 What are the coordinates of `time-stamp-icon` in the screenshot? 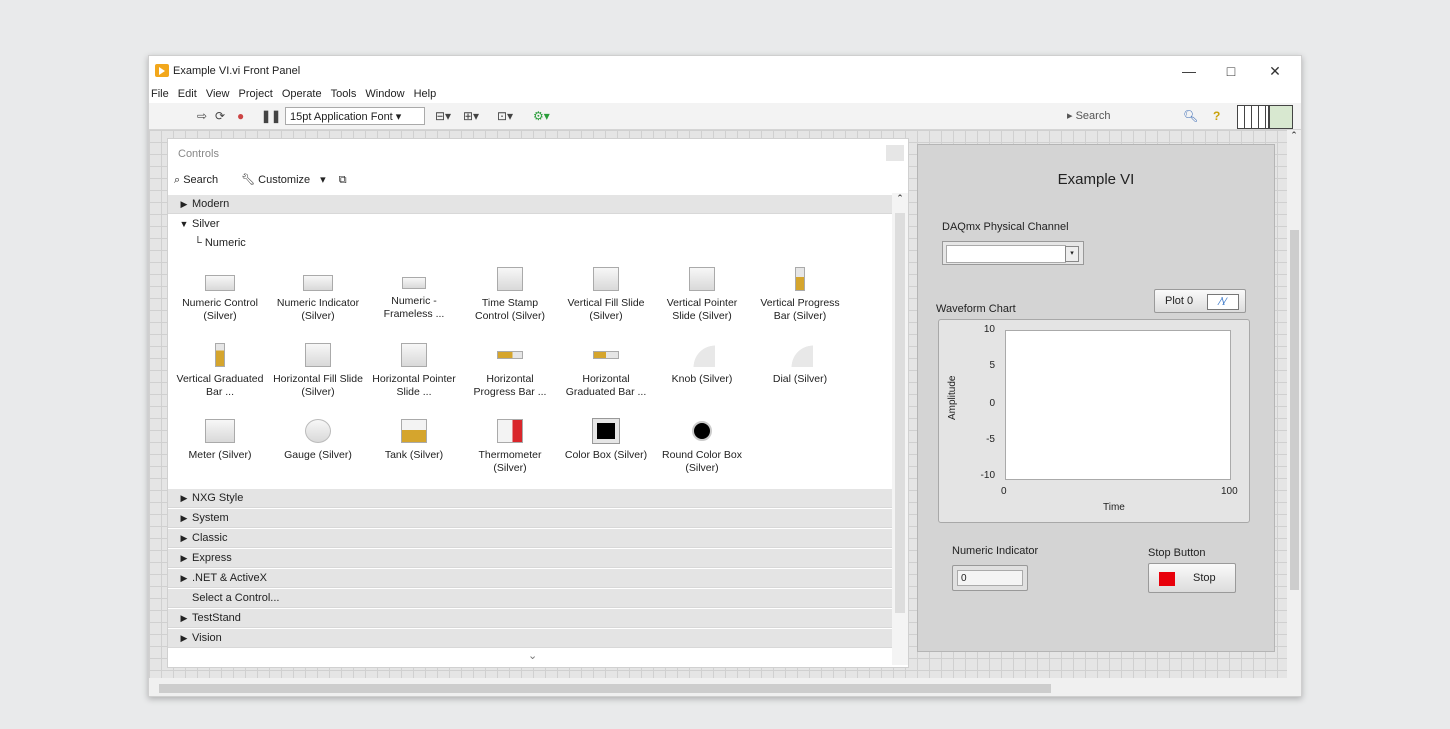 It's located at (510, 279).